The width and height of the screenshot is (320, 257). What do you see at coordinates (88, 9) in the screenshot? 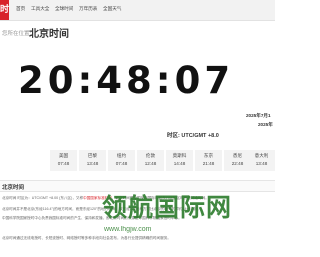
I see `nav-item-calendar: 万年历表` at bounding box center [88, 9].